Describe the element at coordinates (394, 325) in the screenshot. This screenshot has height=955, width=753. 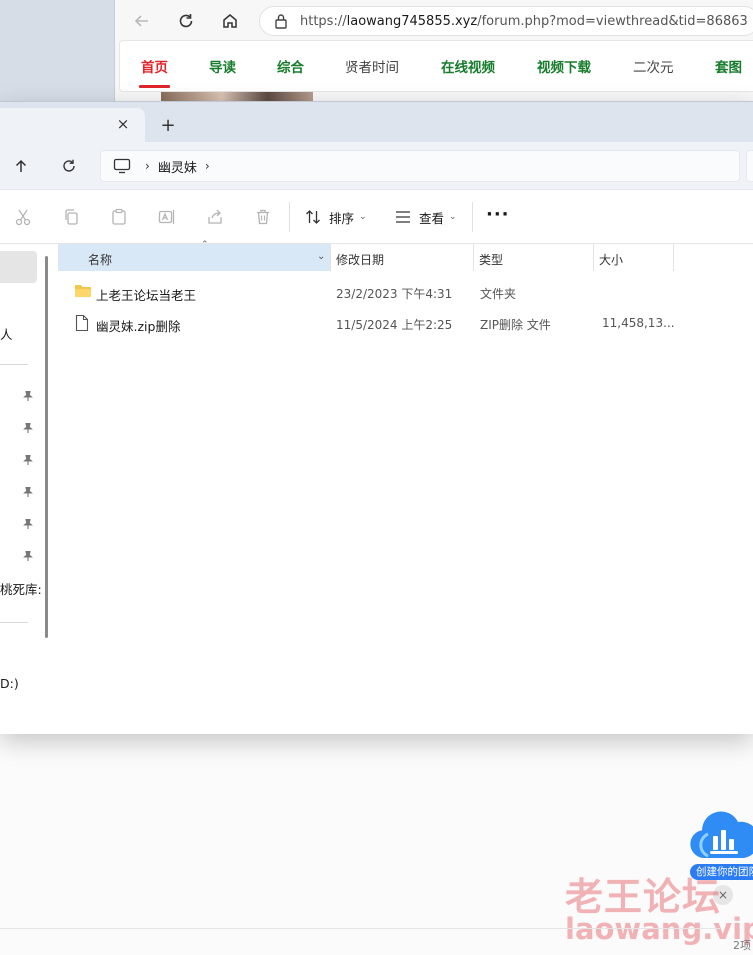
I see `file-modified: 11/5/2024 上午2:25` at that location.